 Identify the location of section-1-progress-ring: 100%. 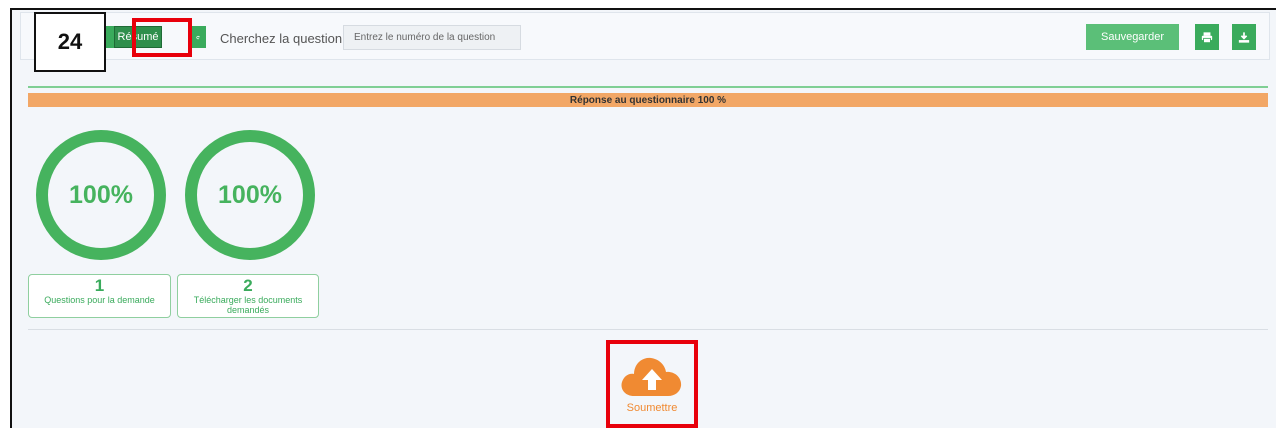
(101, 195).